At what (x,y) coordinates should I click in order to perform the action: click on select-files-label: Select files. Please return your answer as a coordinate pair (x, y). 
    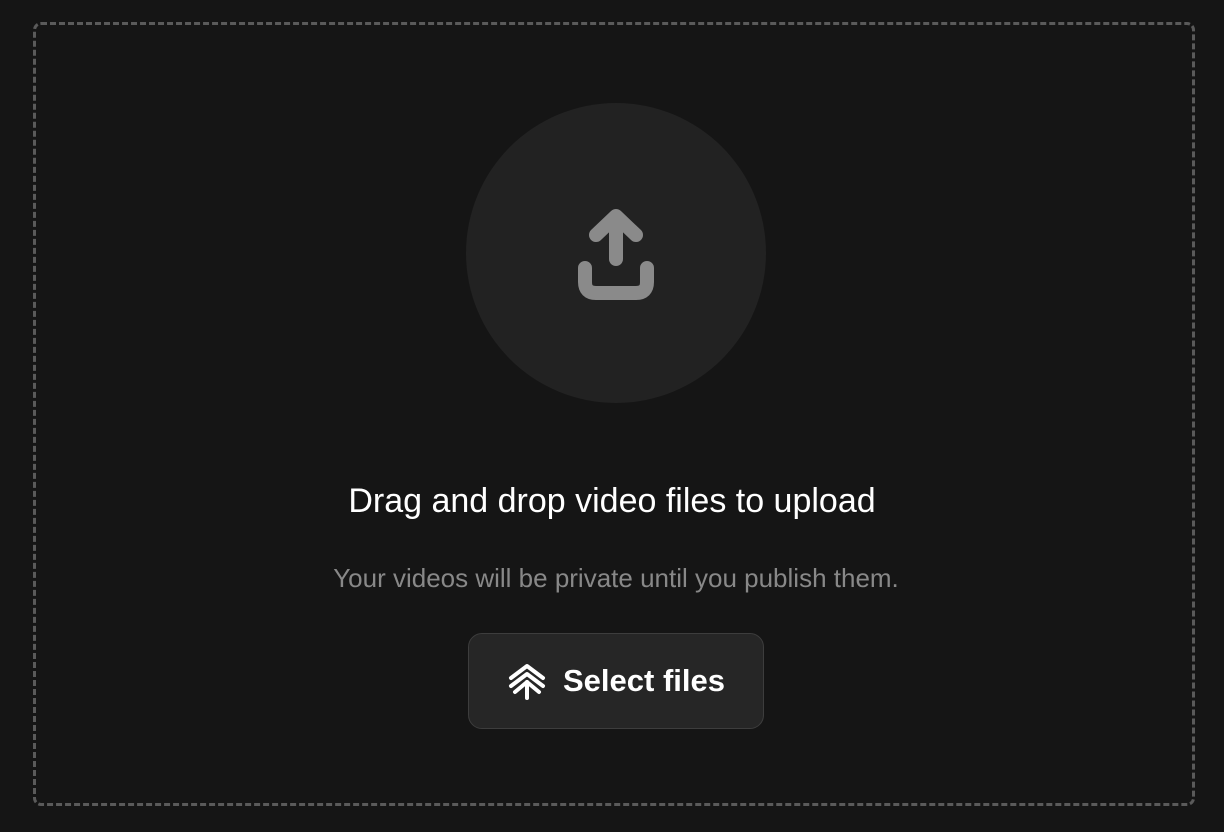
    Looking at the image, I should click on (644, 680).